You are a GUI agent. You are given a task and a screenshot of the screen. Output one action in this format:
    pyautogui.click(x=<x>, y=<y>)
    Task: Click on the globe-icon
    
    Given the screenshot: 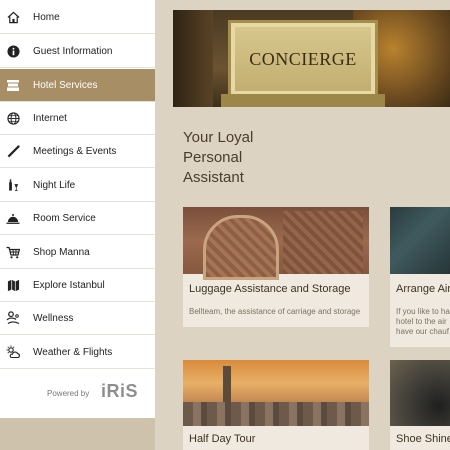 What is the action you would take?
    pyautogui.click(x=13, y=118)
    